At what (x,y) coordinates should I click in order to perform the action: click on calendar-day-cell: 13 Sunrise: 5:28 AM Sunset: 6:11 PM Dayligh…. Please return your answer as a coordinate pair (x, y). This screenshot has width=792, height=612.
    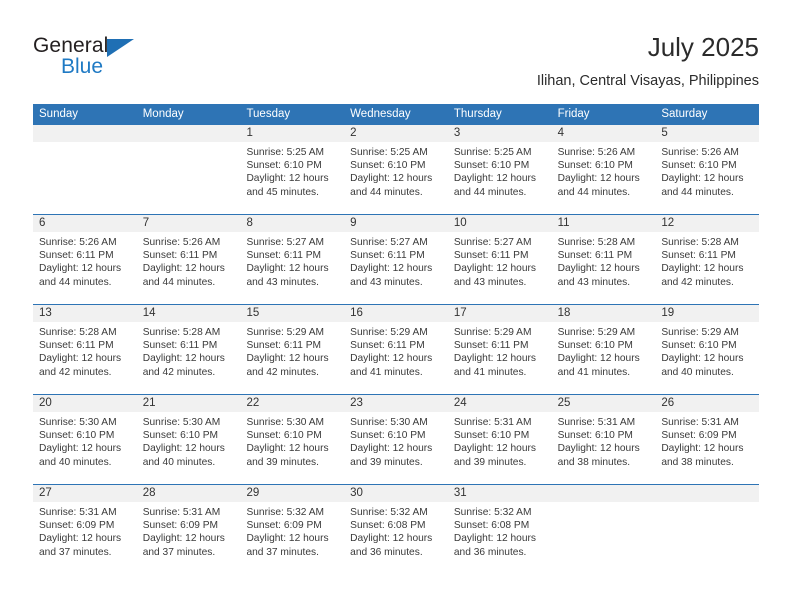
    Looking at the image, I should click on (85, 349).